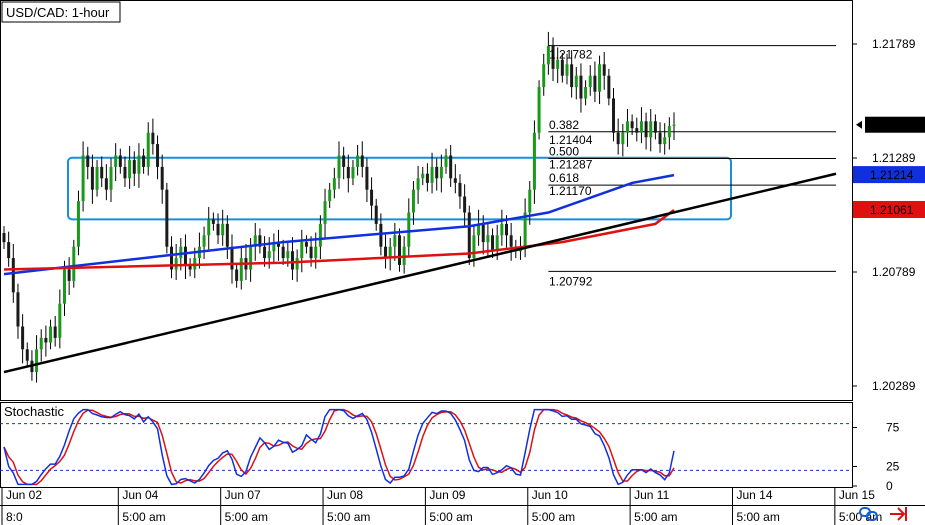  What do you see at coordinates (571, 164) in the screenshot?
I see `fib-price-label: 1.21287` at bounding box center [571, 164].